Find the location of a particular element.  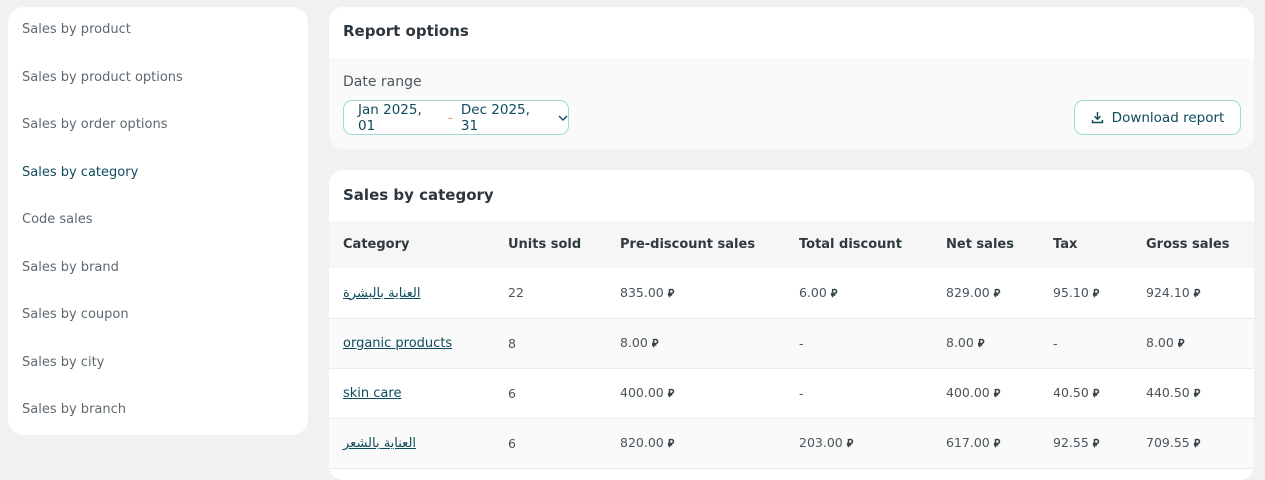

header-net-sales: Net sales is located at coordinates (980, 244).